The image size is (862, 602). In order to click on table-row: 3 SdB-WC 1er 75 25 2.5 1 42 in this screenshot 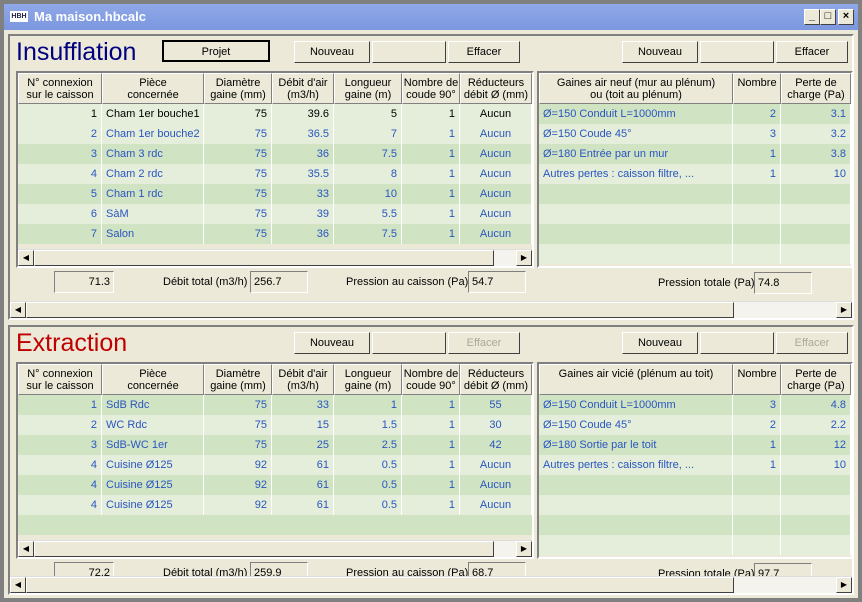, I will do `click(275, 445)`.